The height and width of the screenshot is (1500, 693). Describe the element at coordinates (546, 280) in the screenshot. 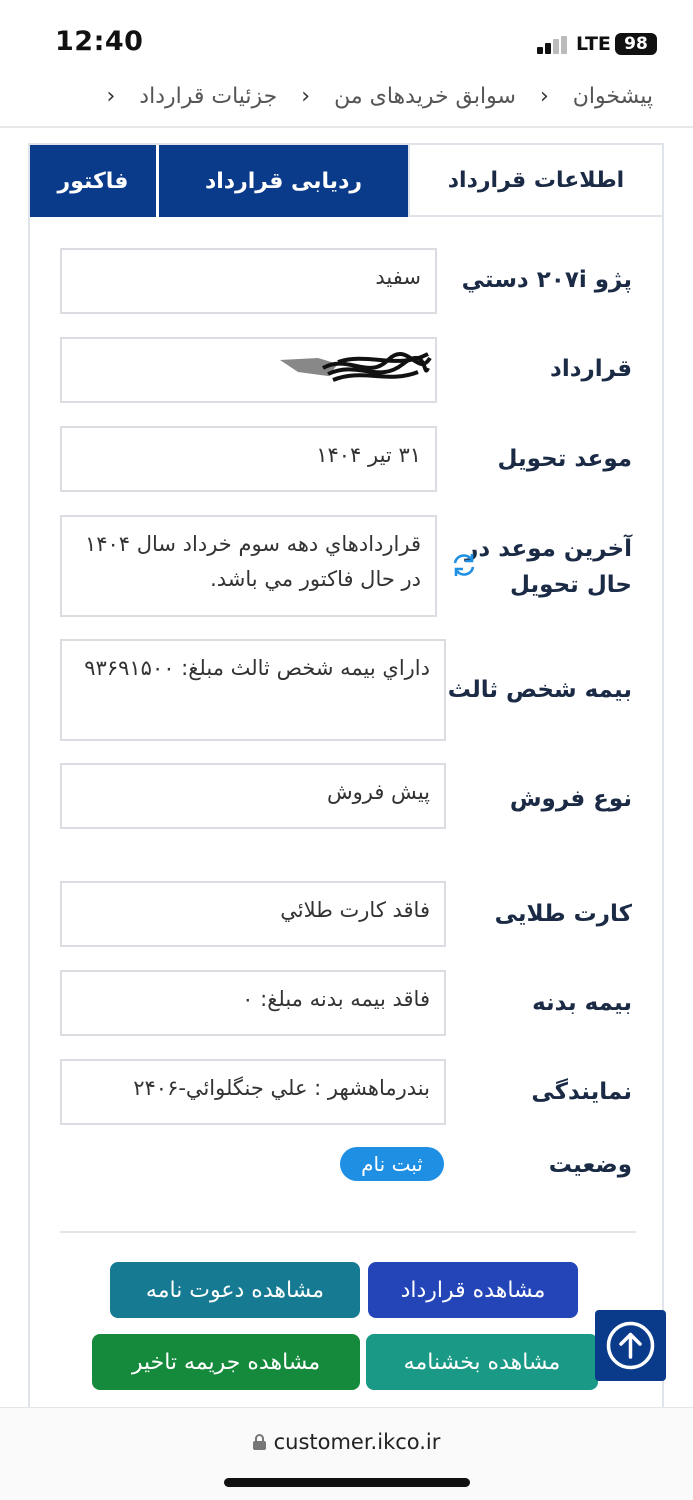

I see `car-label: پژو ۲۰۷i دستي` at that location.